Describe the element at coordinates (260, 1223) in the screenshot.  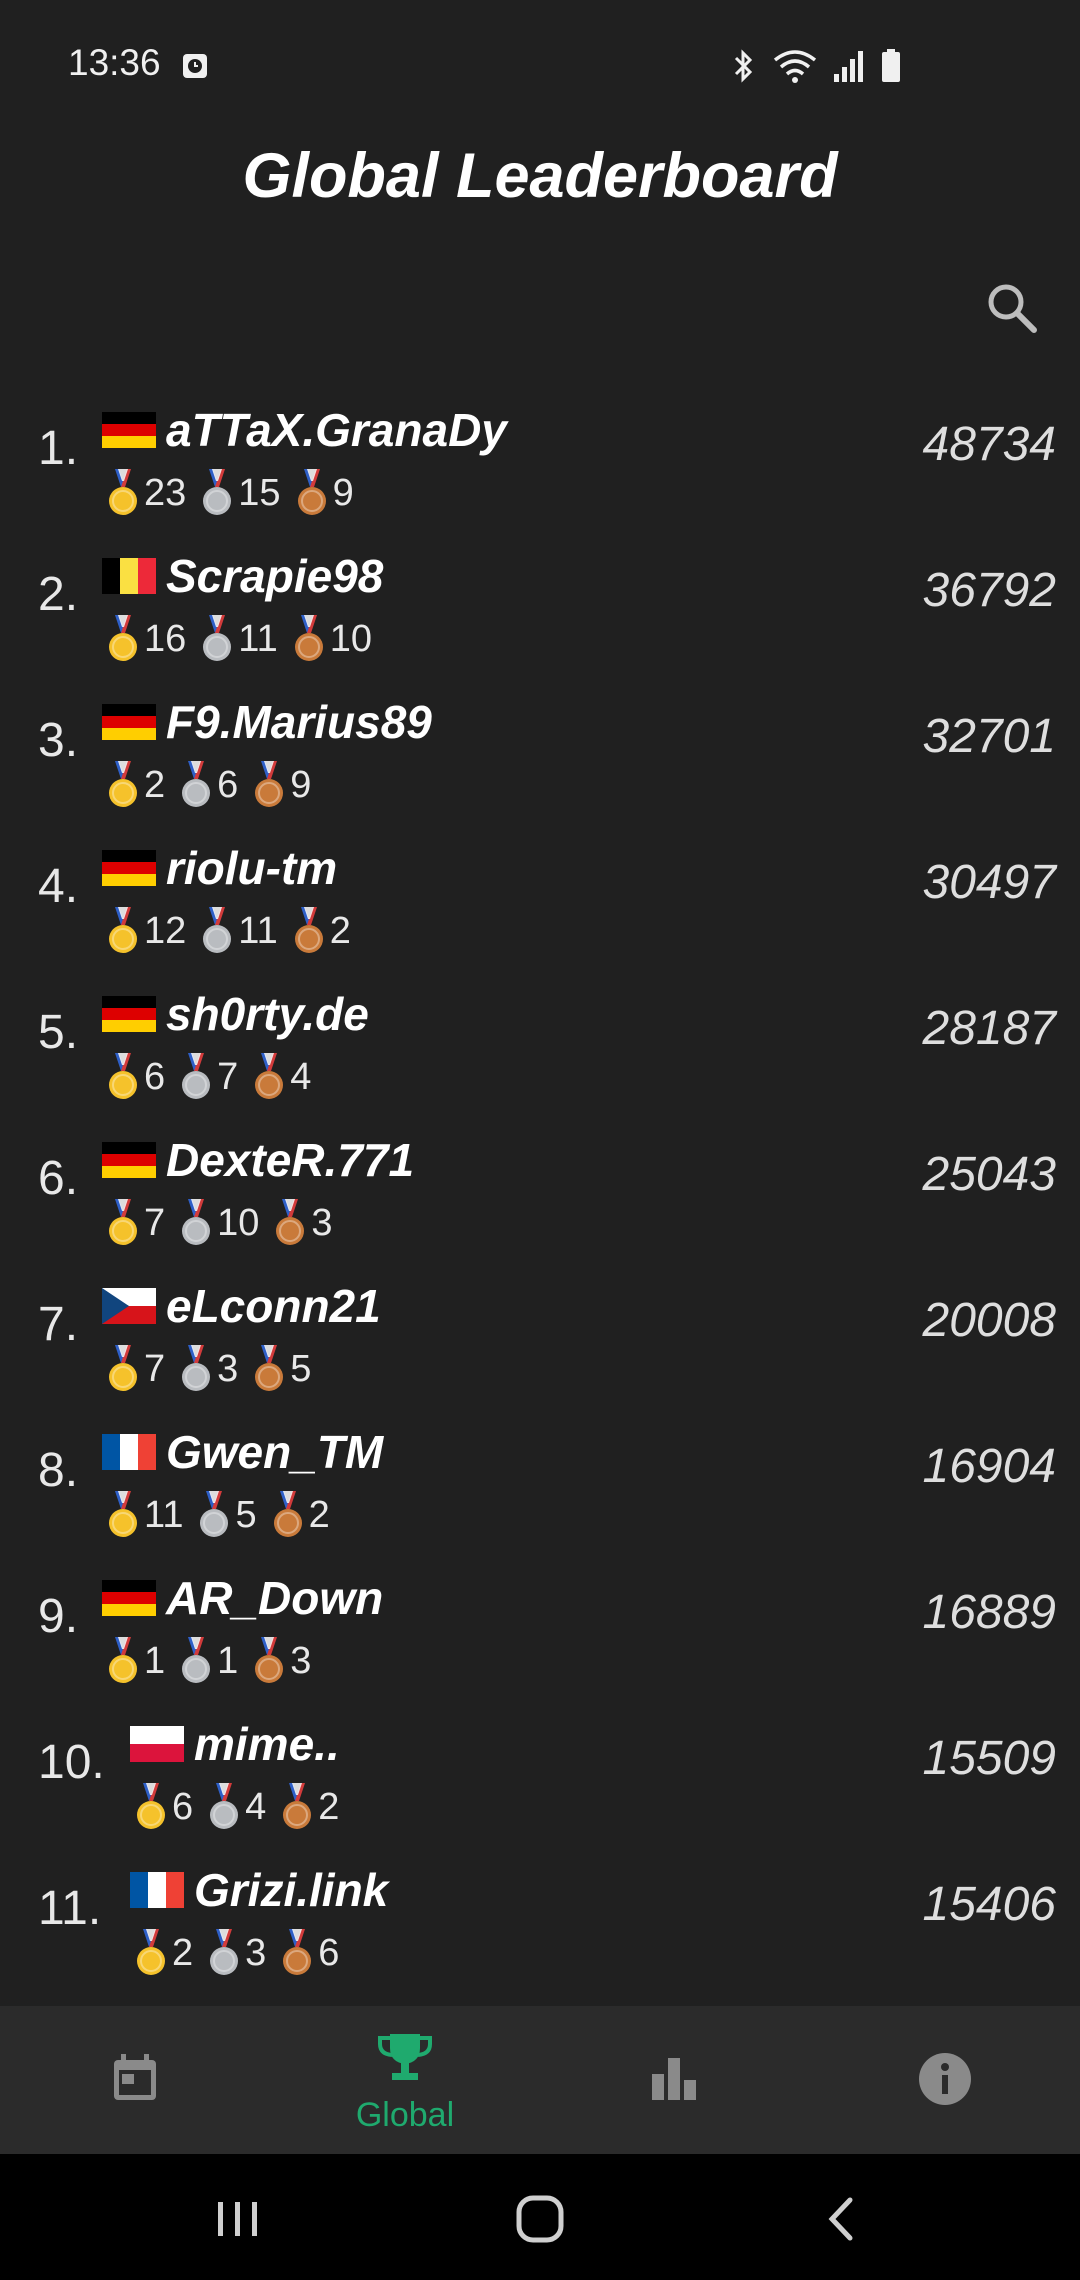
I see `medal-counts: 7 10 3` at that location.